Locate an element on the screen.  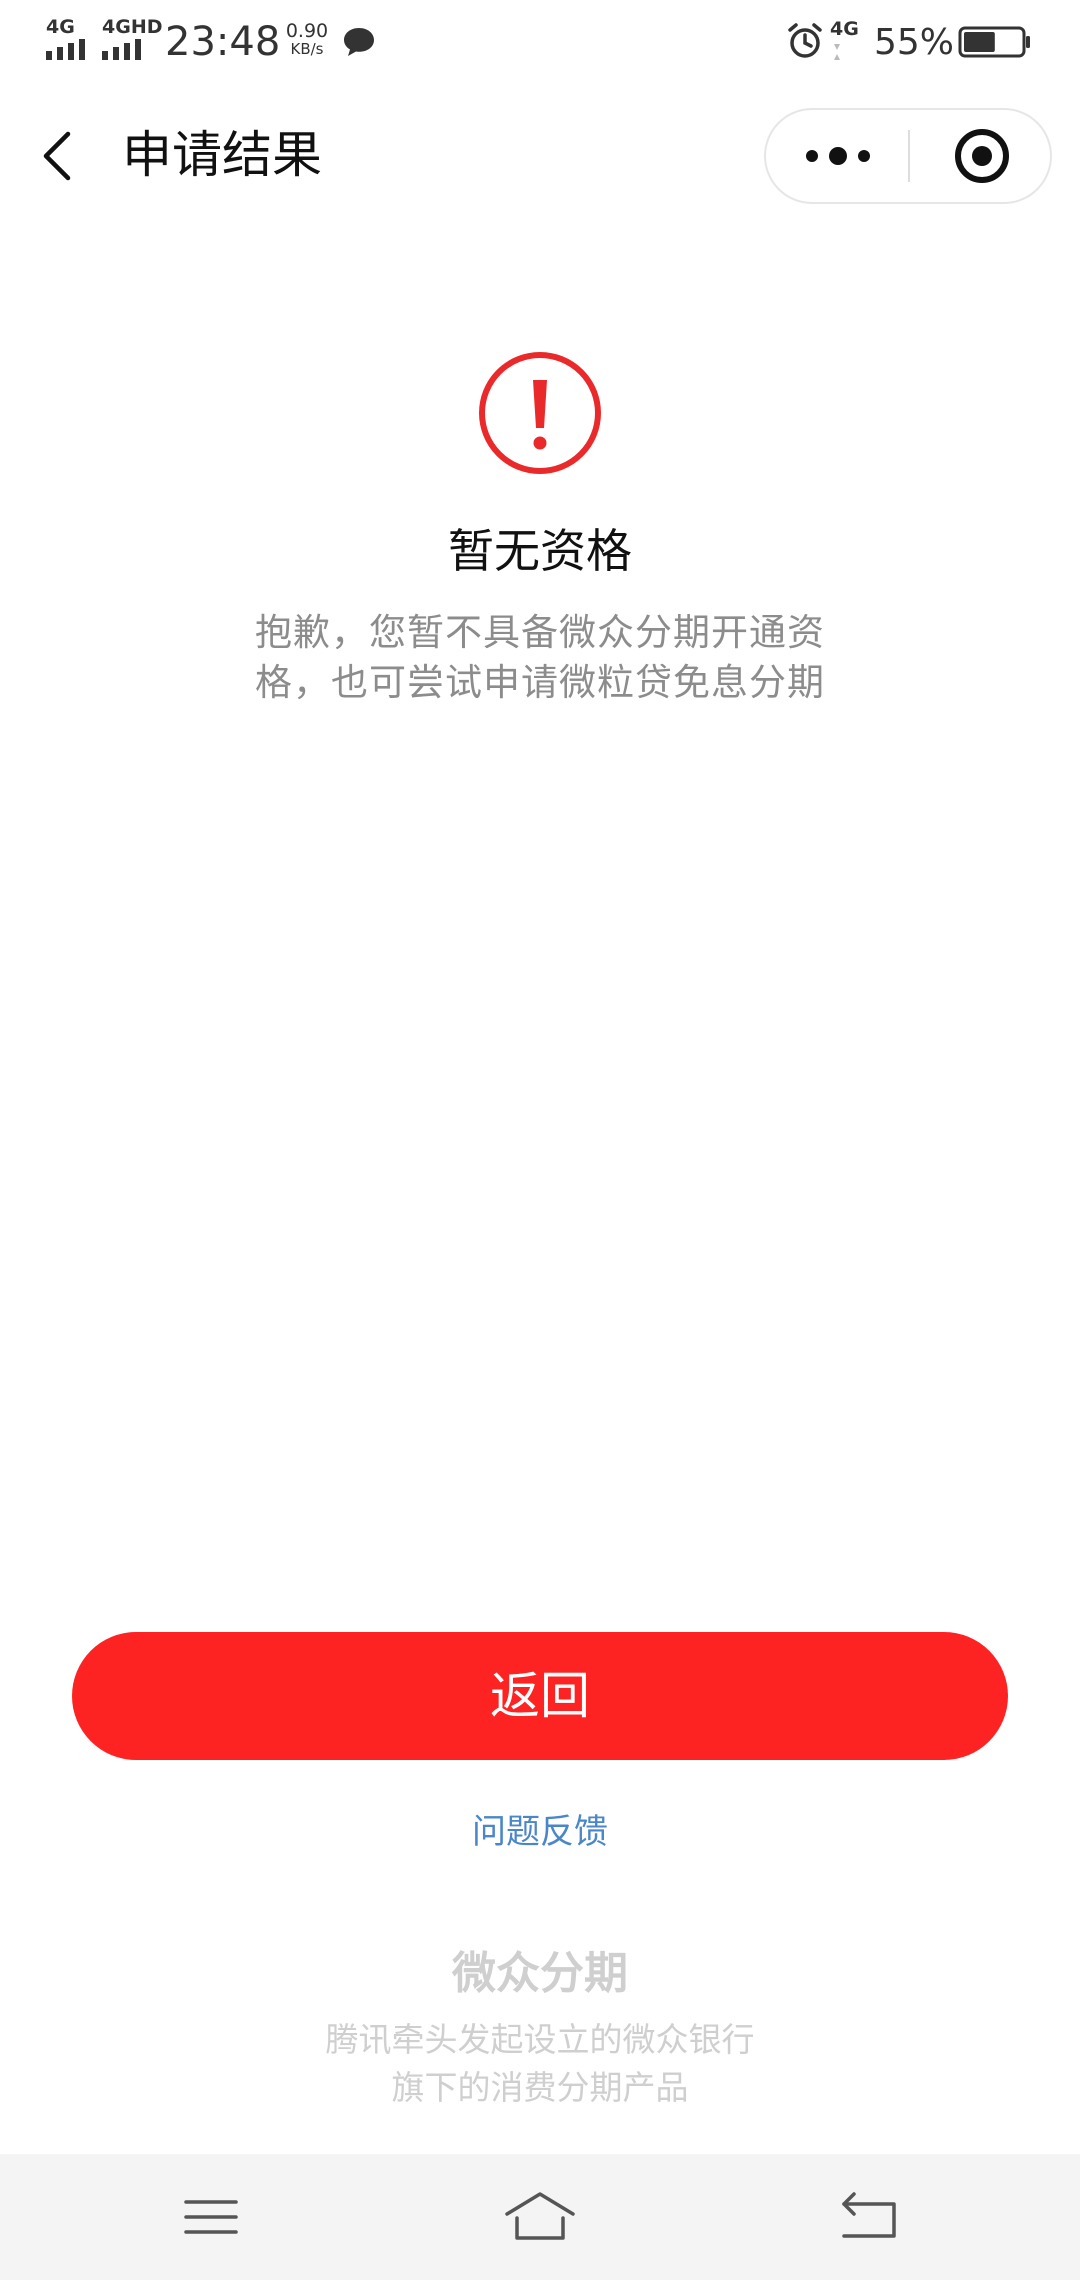
more-dots-icon is located at coordinates (838, 156).